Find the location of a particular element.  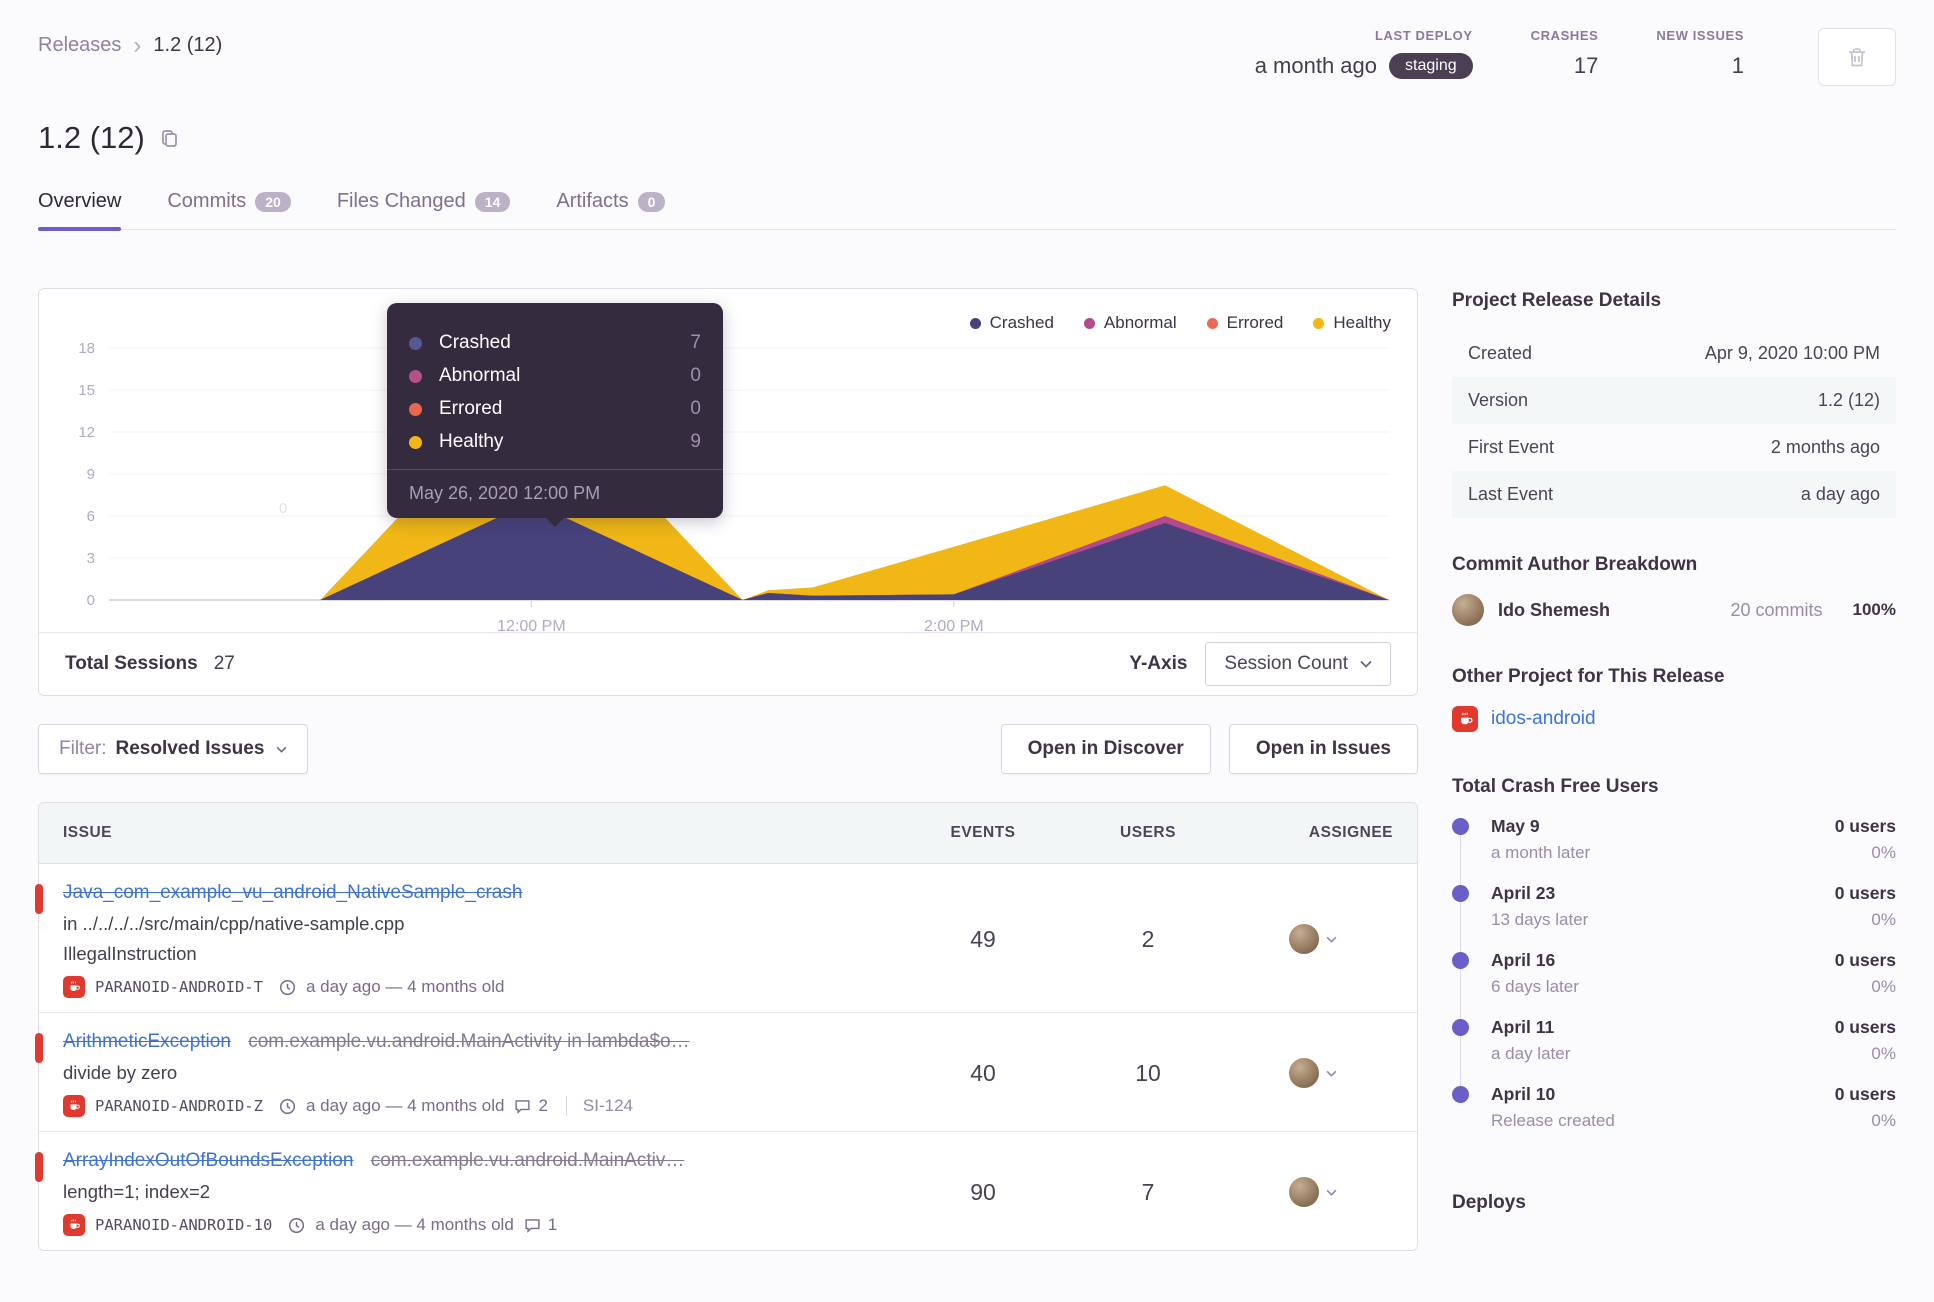

timeline-users: 0 users is located at coordinates (1865, 960).